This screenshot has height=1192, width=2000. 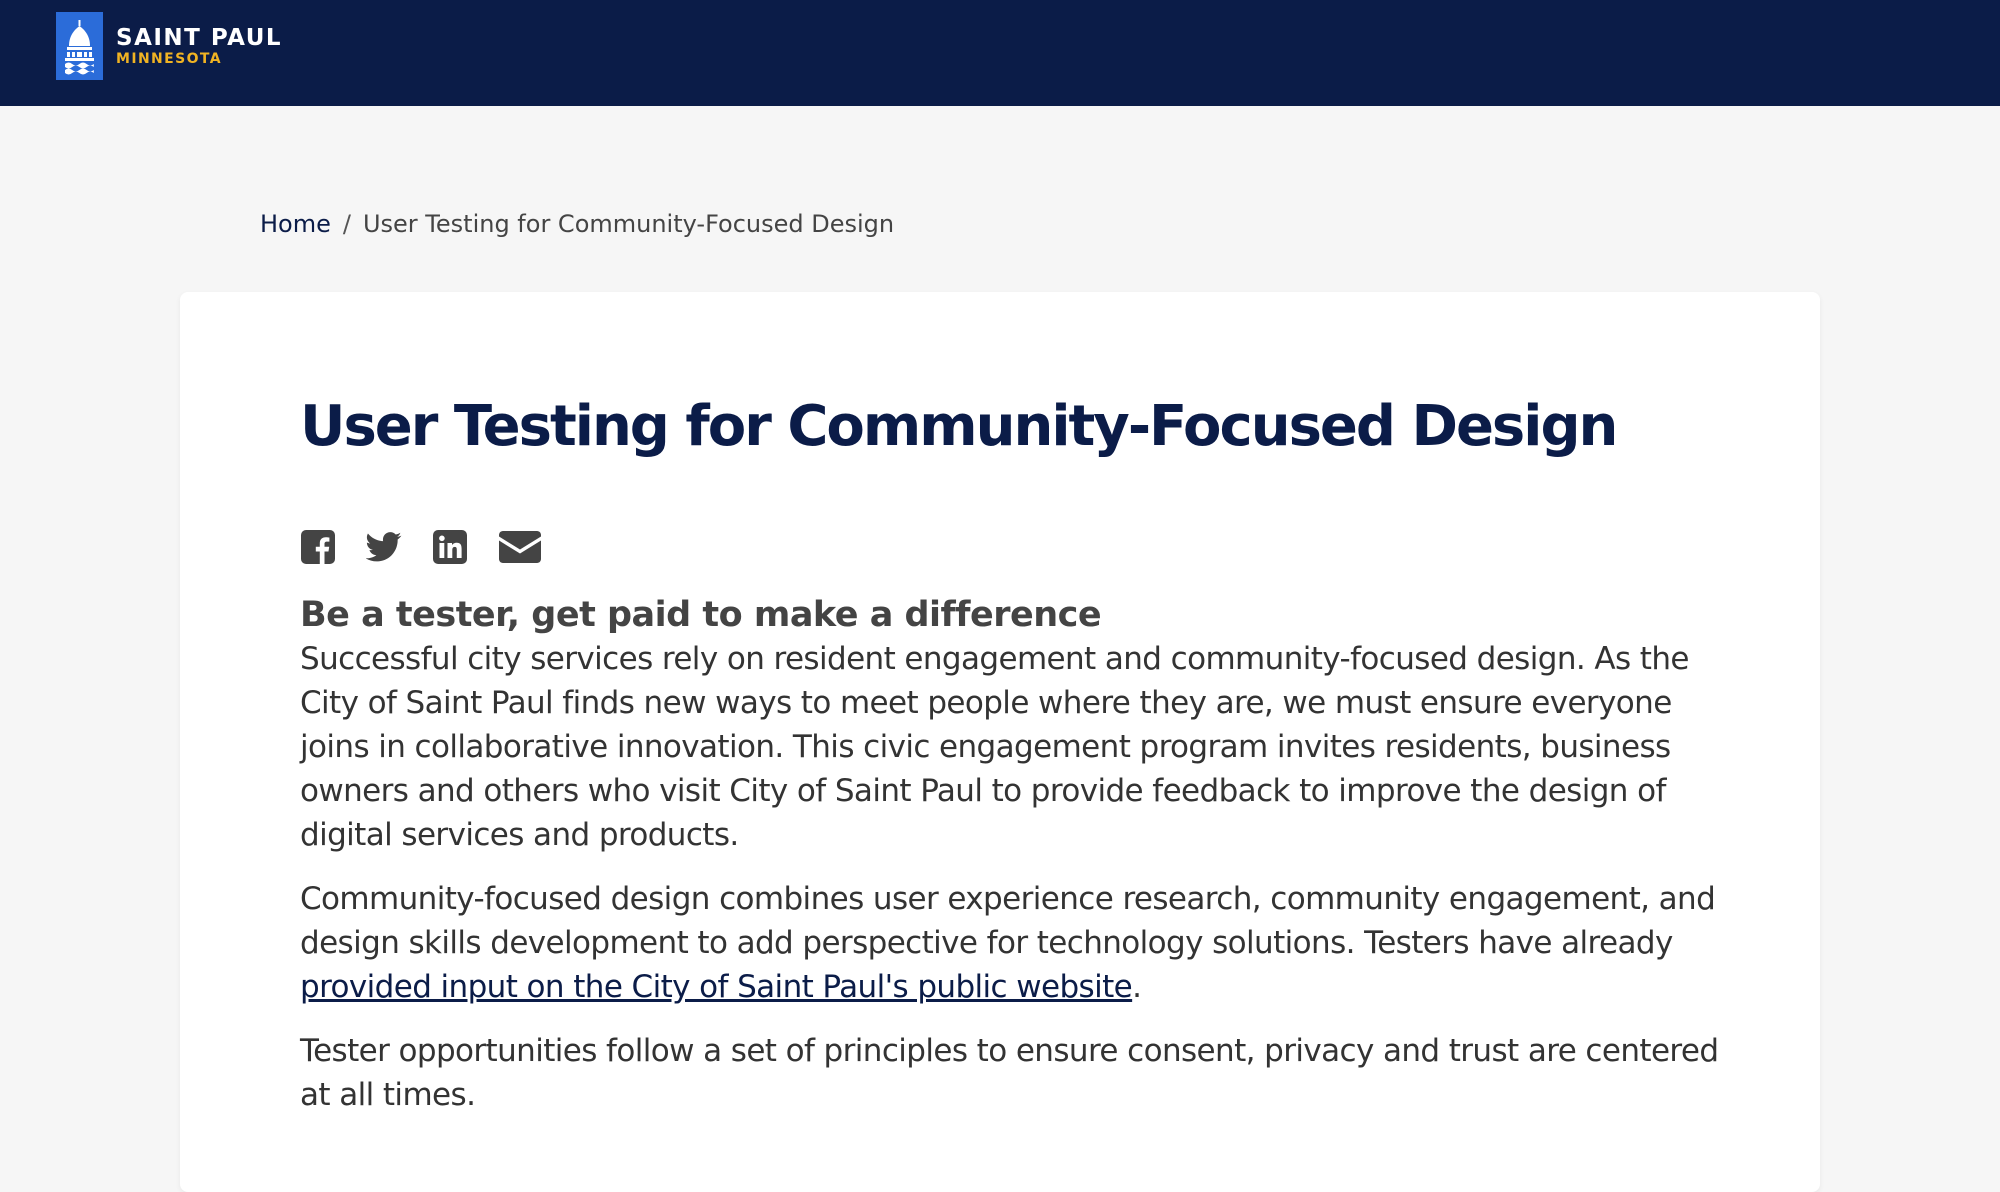 What do you see at coordinates (1010, 547) in the screenshot?
I see `share-links` at bounding box center [1010, 547].